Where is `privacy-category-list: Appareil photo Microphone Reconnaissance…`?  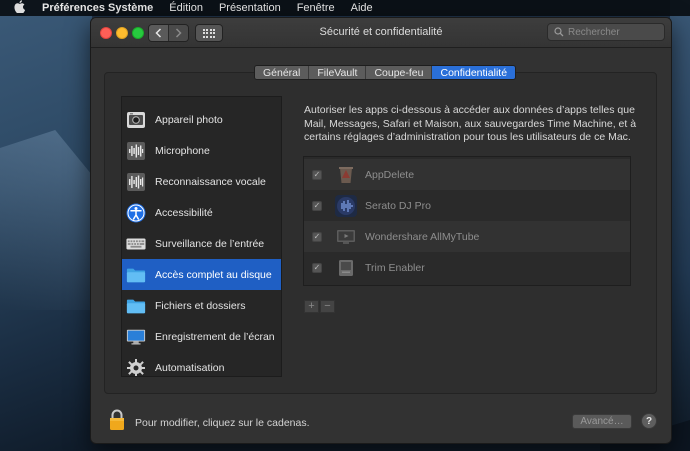 privacy-category-list: Appareil photo Microphone Reconnaissance… is located at coordinates (201, 236).